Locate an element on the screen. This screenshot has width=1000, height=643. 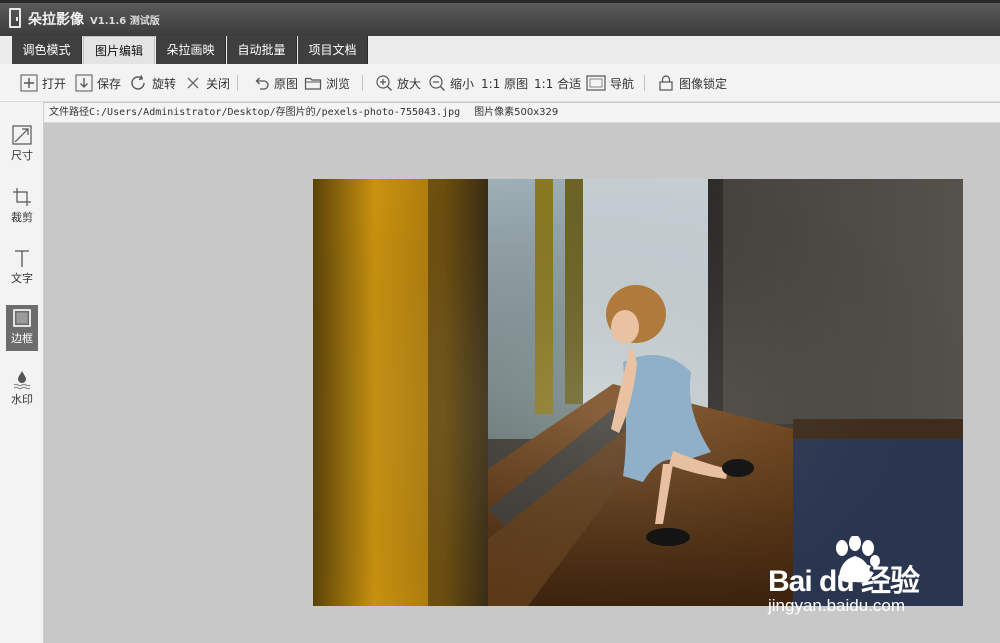
open-button: 打开 is located at coordinates (43, 83).